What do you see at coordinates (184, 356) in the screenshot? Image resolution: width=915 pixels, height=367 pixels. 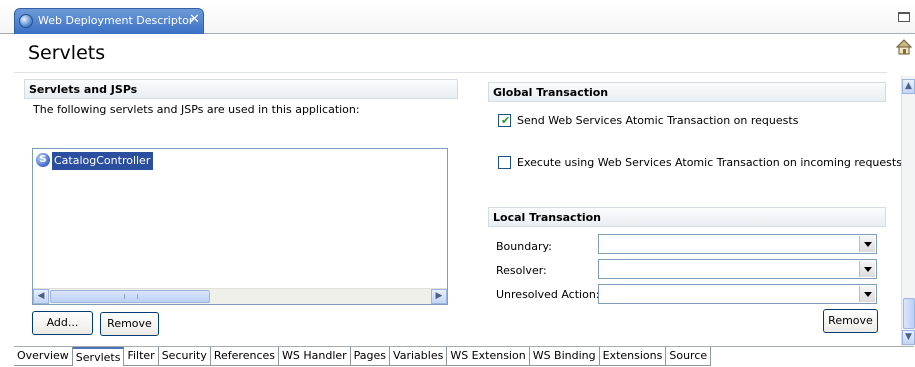 I see `tab-security: Security` at bounding box center [184, 356].